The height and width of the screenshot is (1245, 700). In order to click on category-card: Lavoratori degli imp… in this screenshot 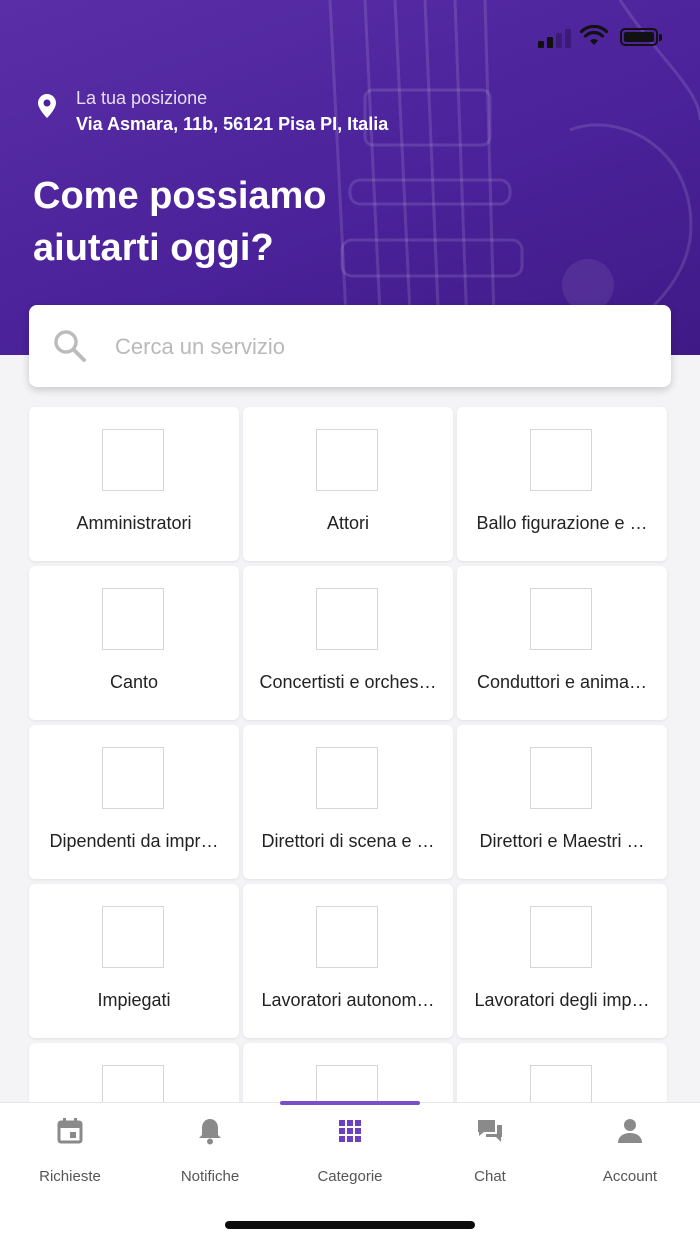, I will do `click(562, 961)`.